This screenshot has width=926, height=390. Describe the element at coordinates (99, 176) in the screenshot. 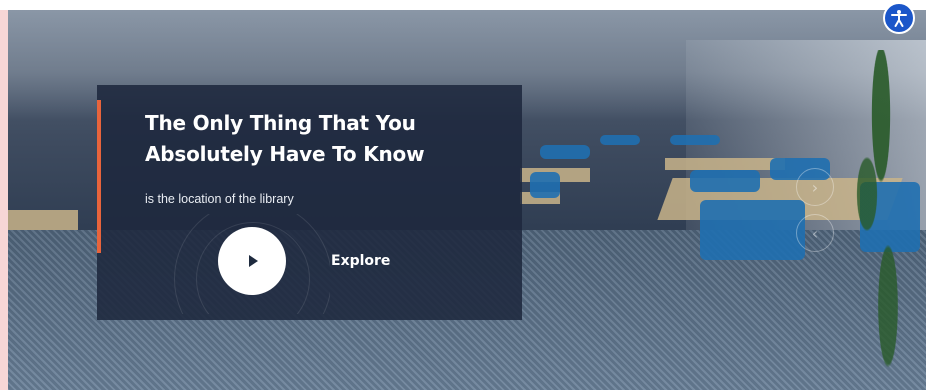

I see `hero-card-accent` at that location.